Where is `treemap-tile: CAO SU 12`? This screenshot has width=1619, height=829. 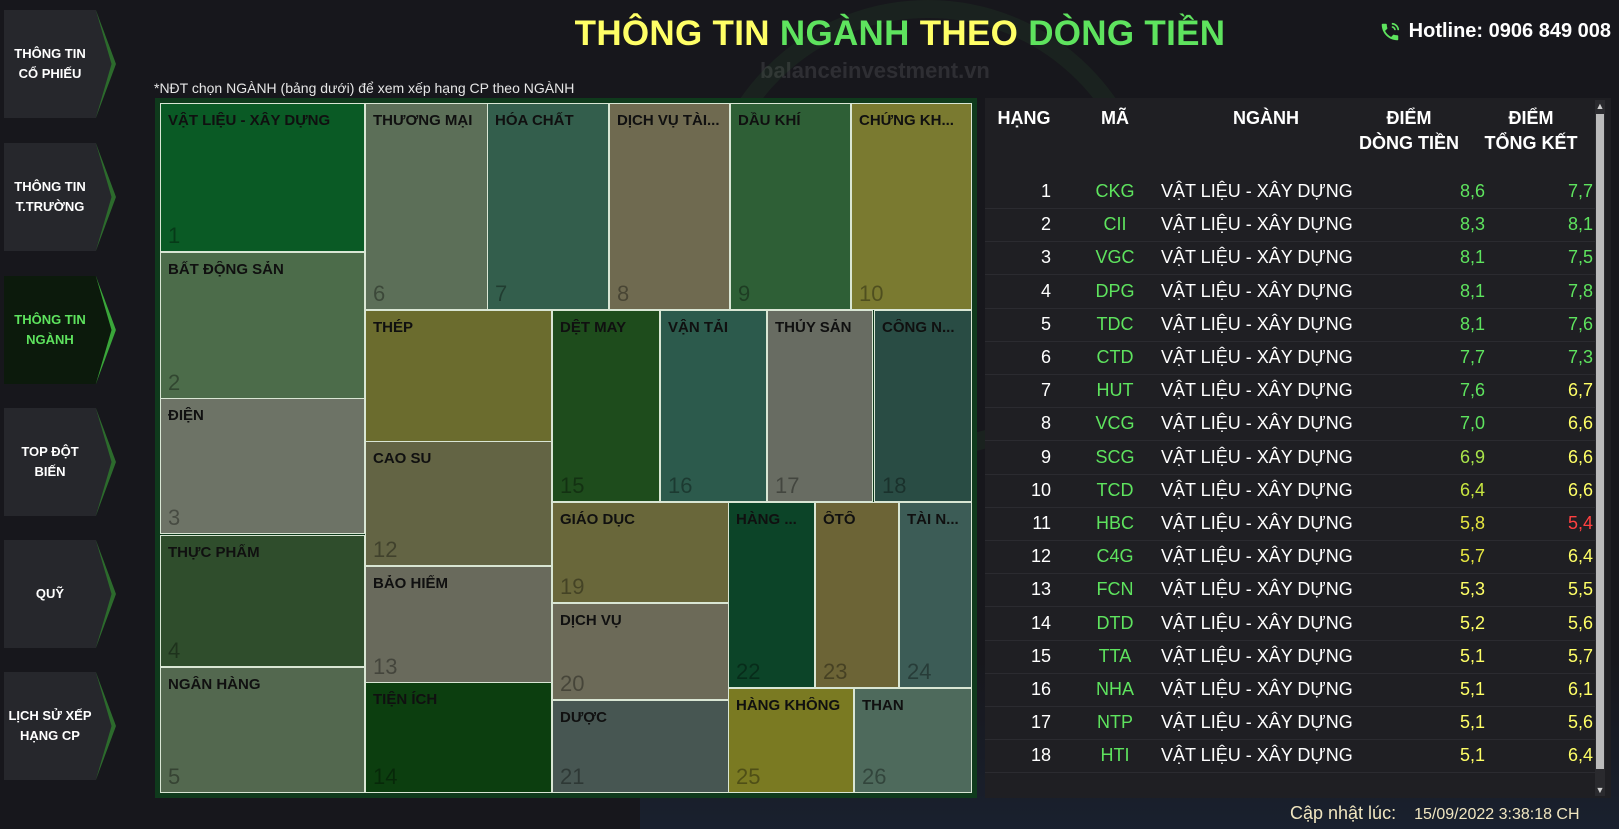
treemap-tile: CAO SU 12 is located at coordinates (458, 503).